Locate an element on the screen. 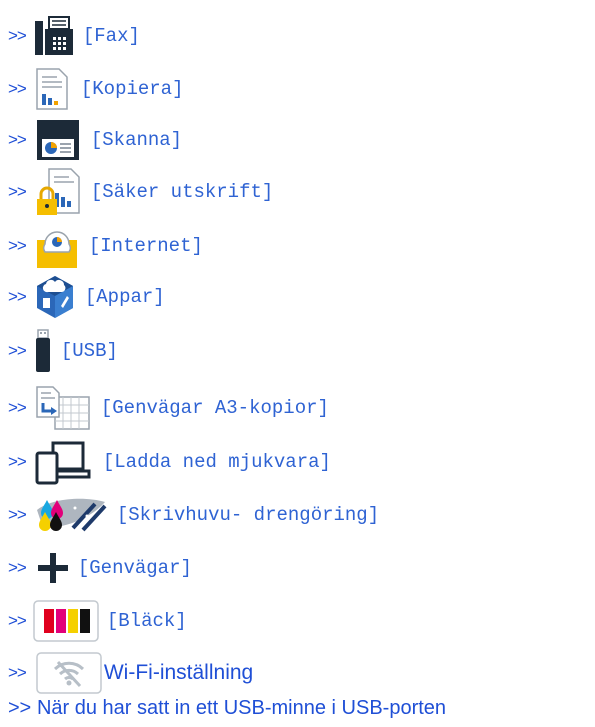 The width and height of the screenshot is (595, 727). scan-label: [Skanna] is located at coordinates (136, 140).